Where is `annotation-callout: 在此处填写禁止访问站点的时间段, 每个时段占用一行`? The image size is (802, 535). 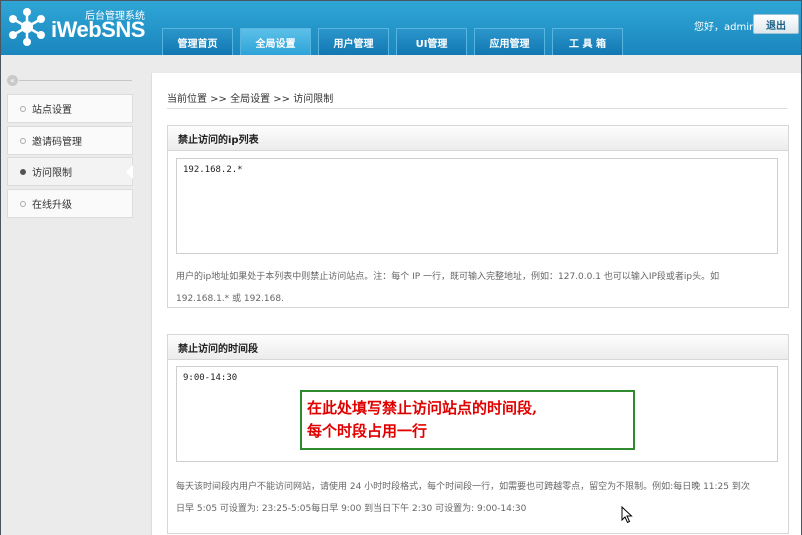
annotation-callout: 在此处填写禁止访问站点的时间段, 每个时段占用一行 is located at coordinates (467, 420).